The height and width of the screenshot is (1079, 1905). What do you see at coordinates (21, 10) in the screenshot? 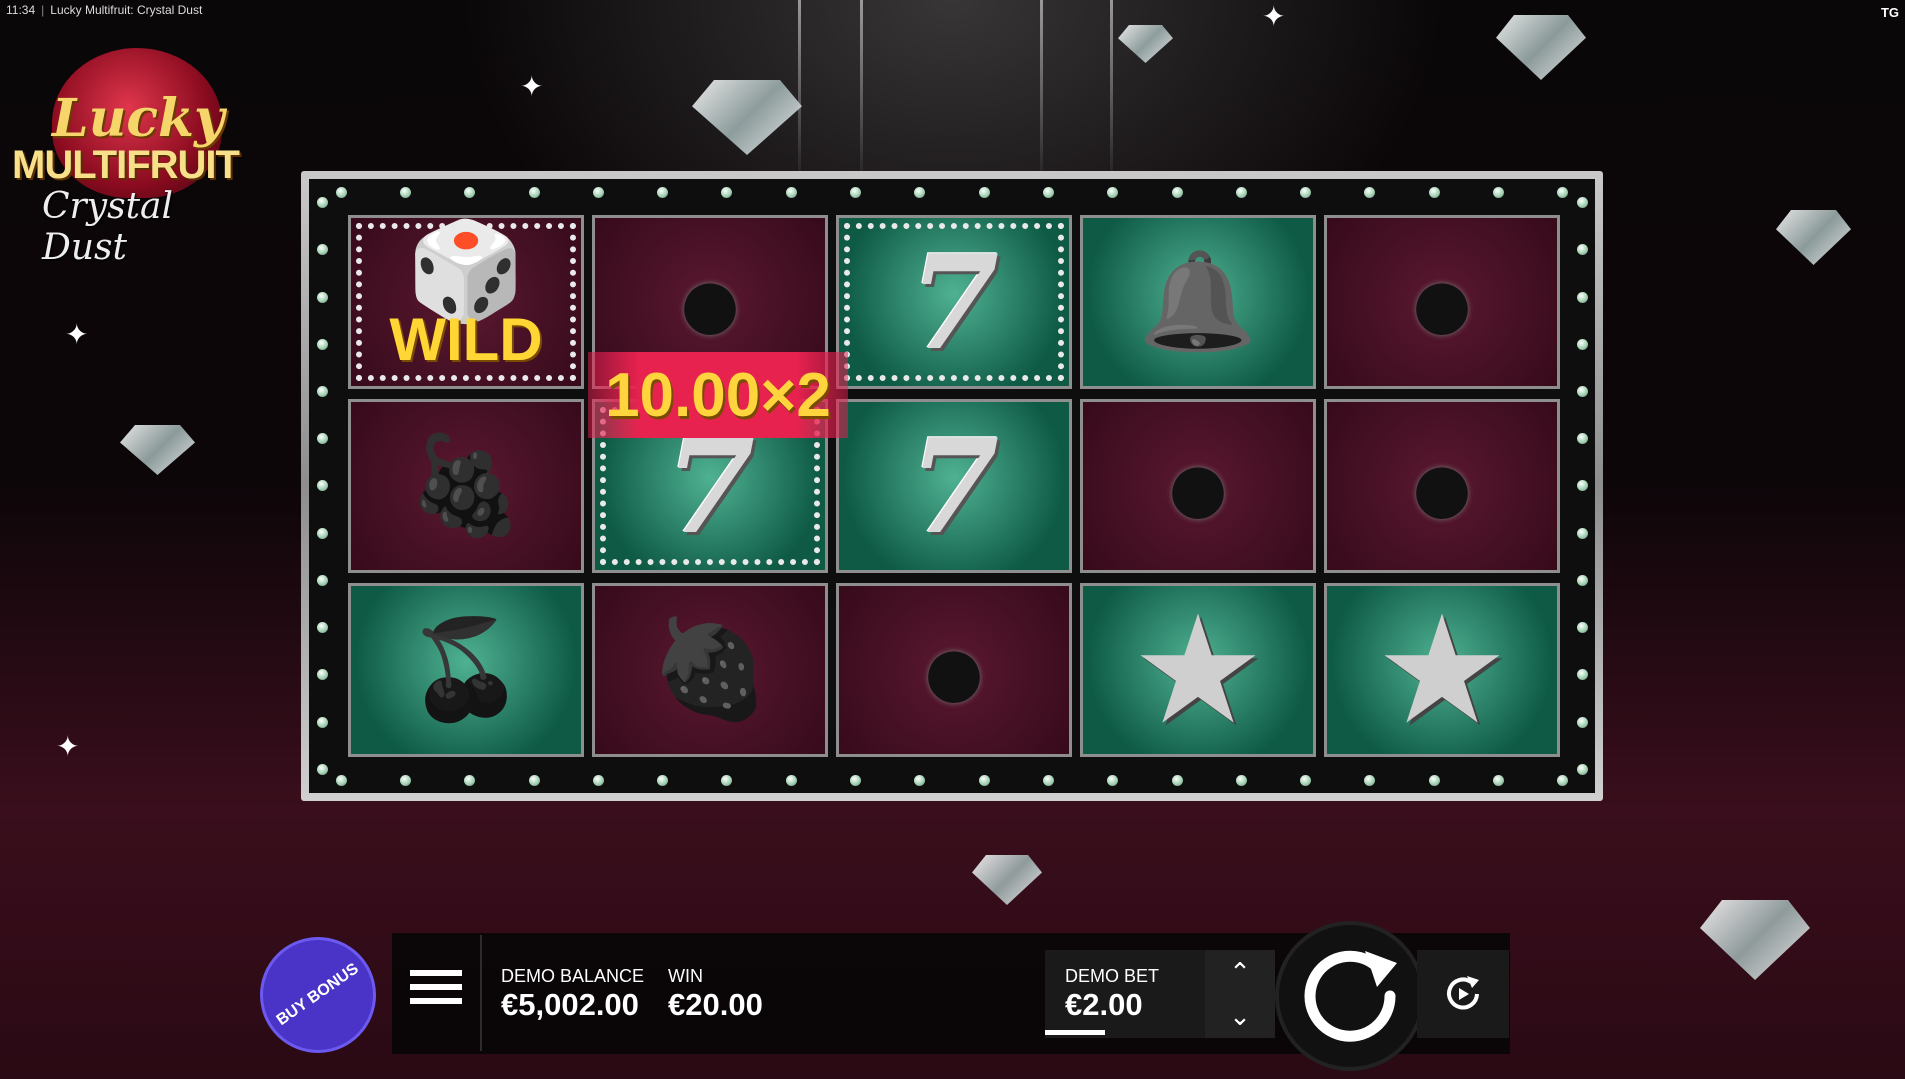
I see `clock: 11:34` at bounding box center [21, 10].